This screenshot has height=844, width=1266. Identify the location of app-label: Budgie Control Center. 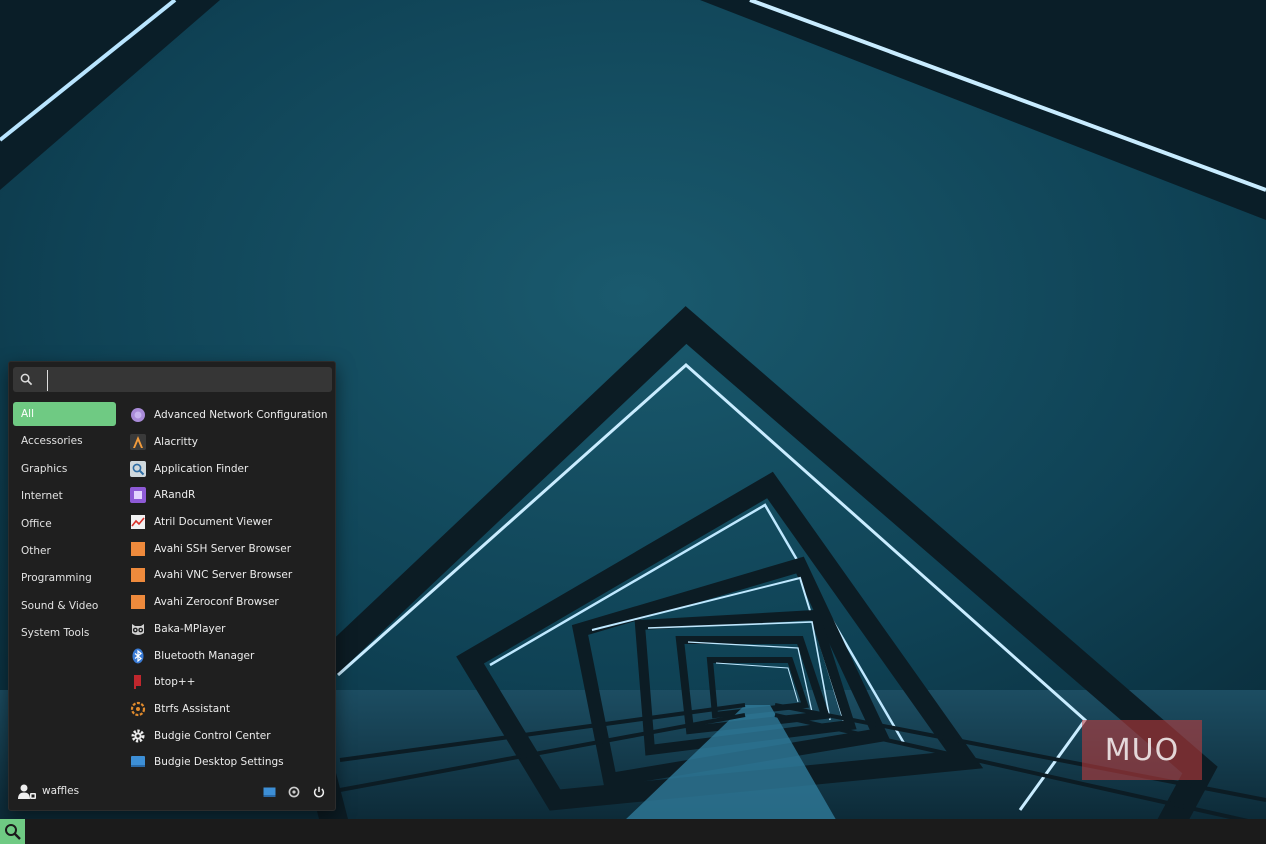
(212, 735).